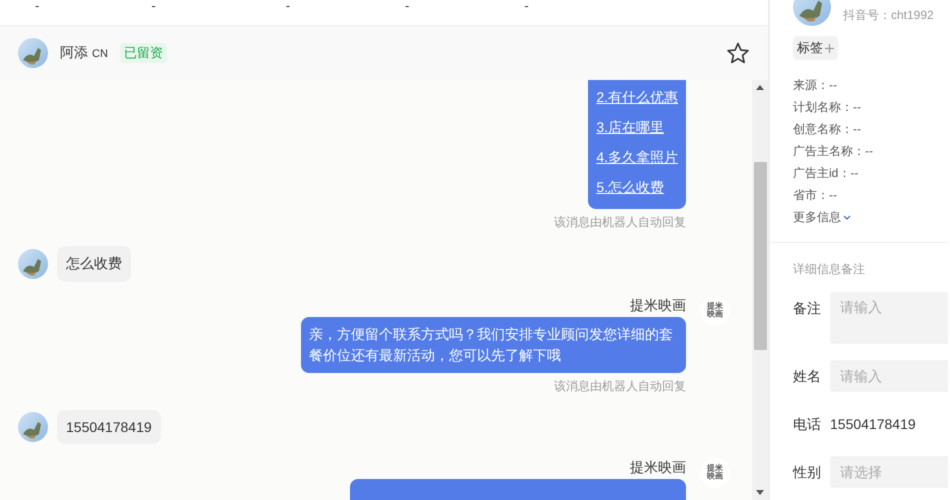 The image size is (950, 500). I want to click on field-label: 性别, so click(807, 472).